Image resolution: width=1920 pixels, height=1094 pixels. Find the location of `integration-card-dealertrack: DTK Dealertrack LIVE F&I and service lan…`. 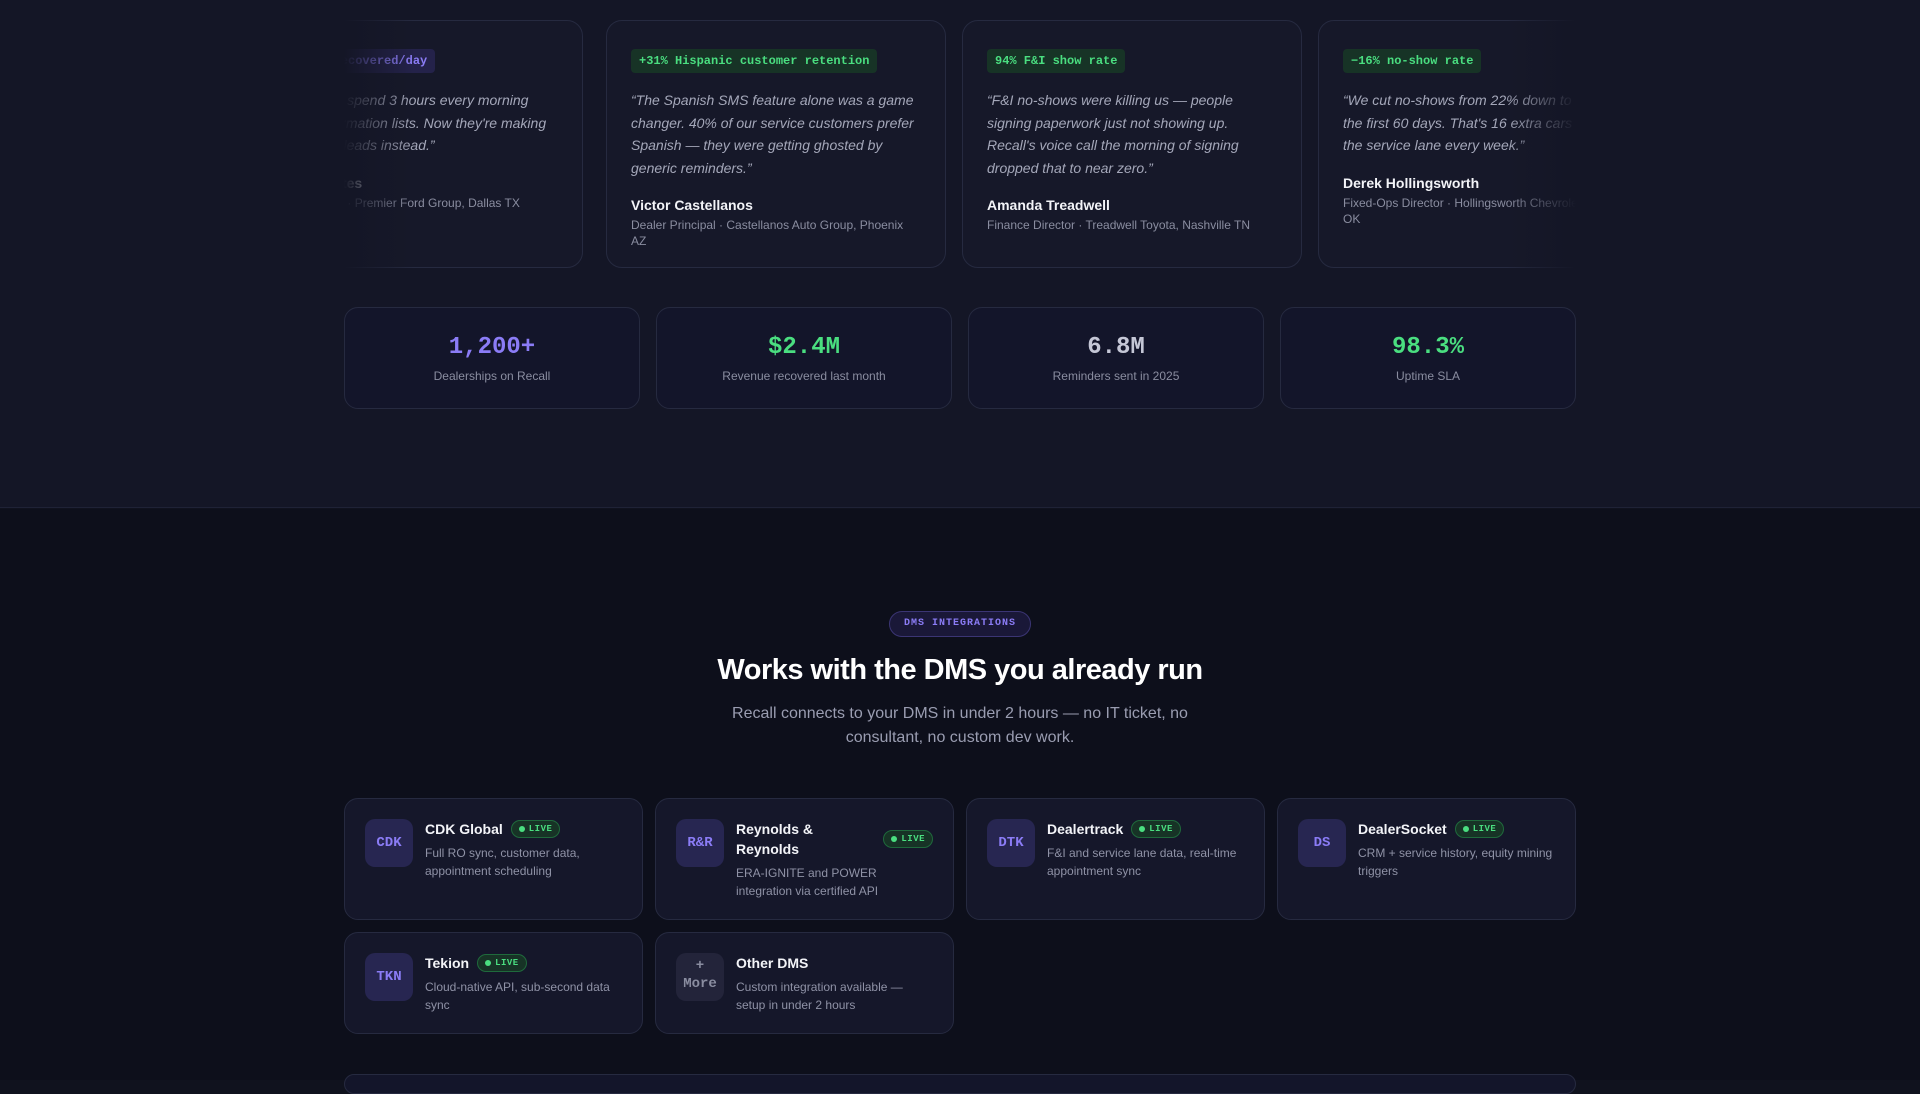

integration-card-dealertrack: DTK Dealertrack LIVE F&I and service lan… is located at coordinates (1115, 859).